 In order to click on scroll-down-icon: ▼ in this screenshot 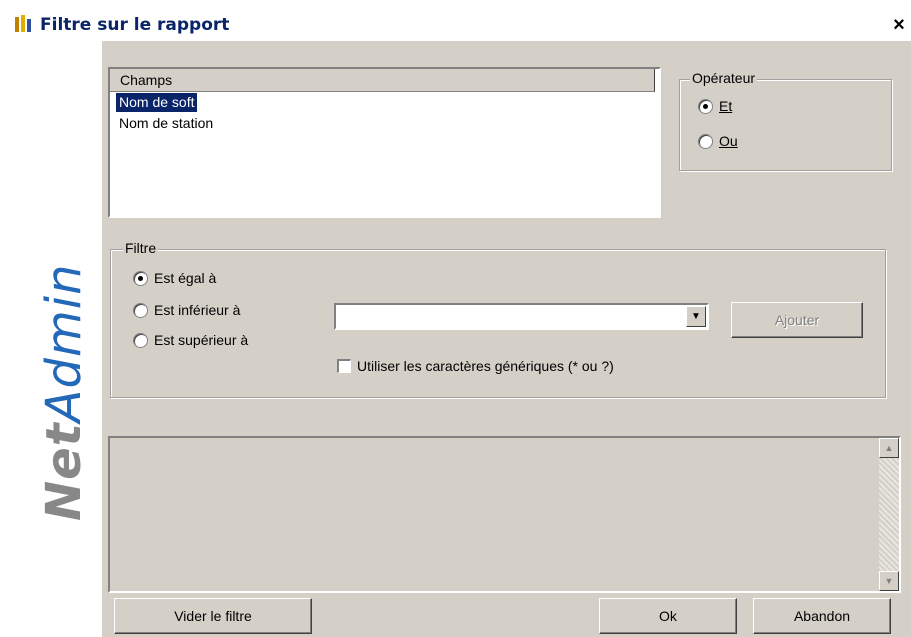, I will do `click(889, 581)`.